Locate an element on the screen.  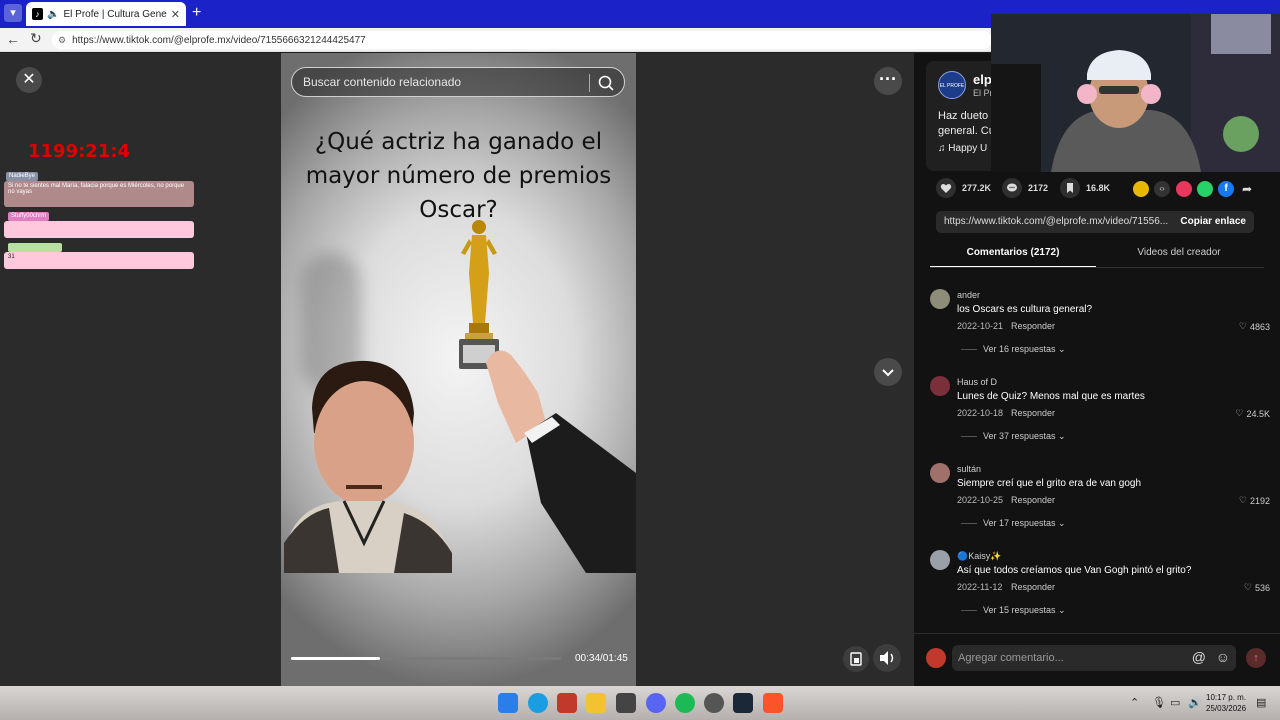
search-placeholder: Buscar contenido relacionado is located at coordinates (382, 82).